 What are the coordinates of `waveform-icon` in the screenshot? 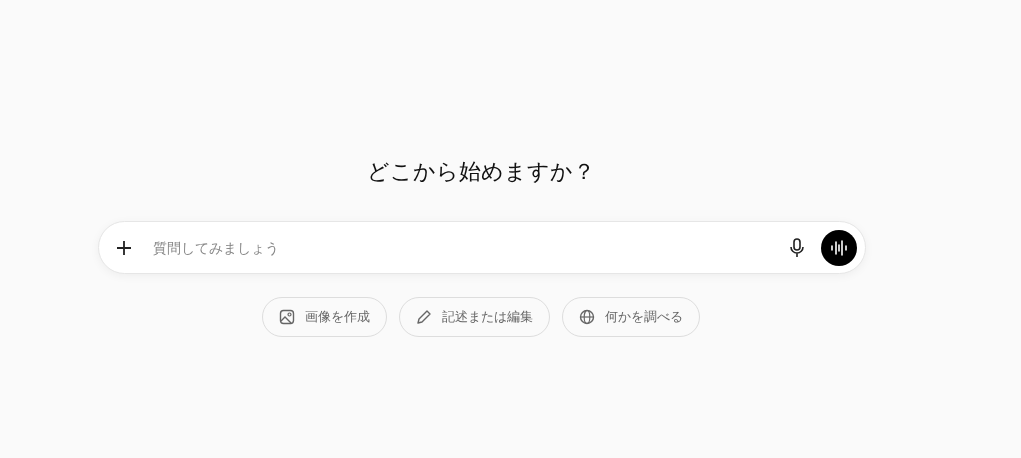 It's located at (839, 247).